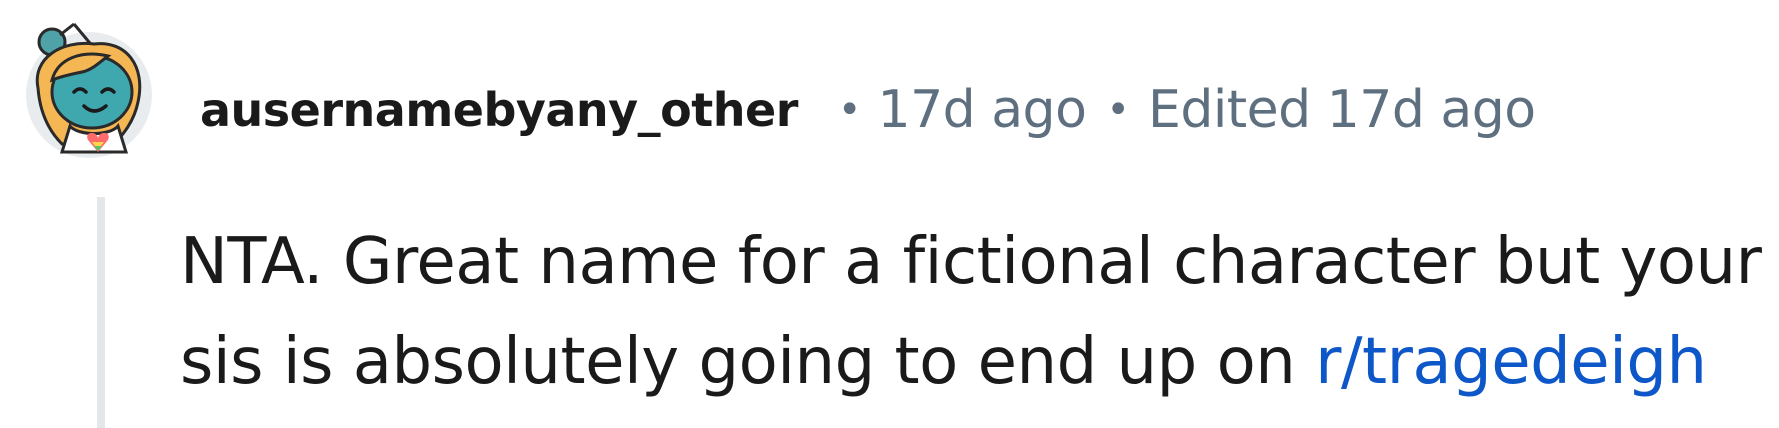 The height and width of the screenshot is (428, 1779). Describe the element at coordinates (748, 362) in the screenshot. I see `comment-body-text: sis is absolutely going to end up on` at that location.